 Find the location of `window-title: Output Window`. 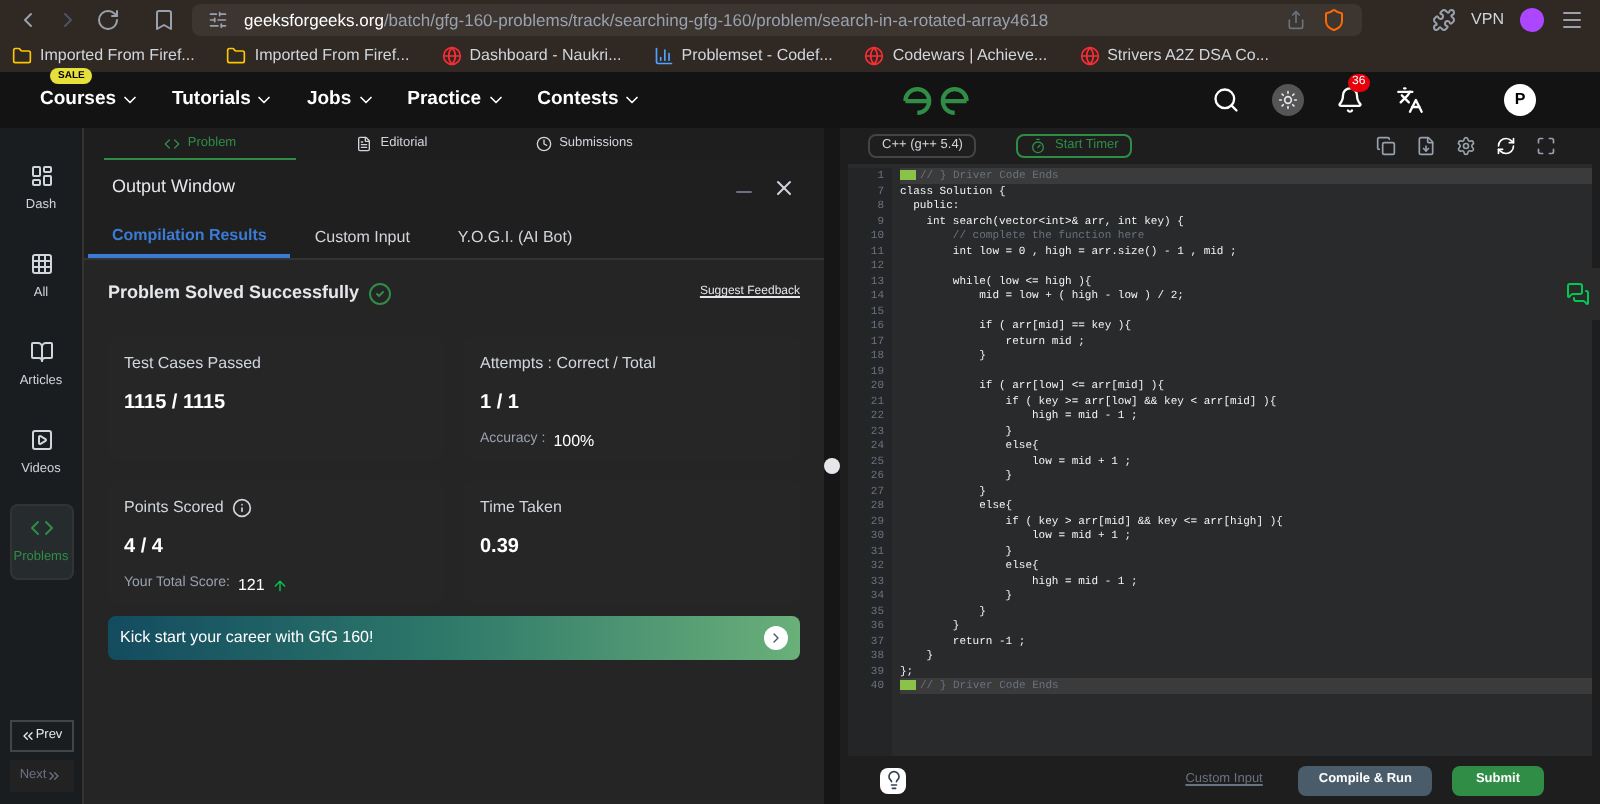

window-title: Output Window is located at coordinates (174, 187).